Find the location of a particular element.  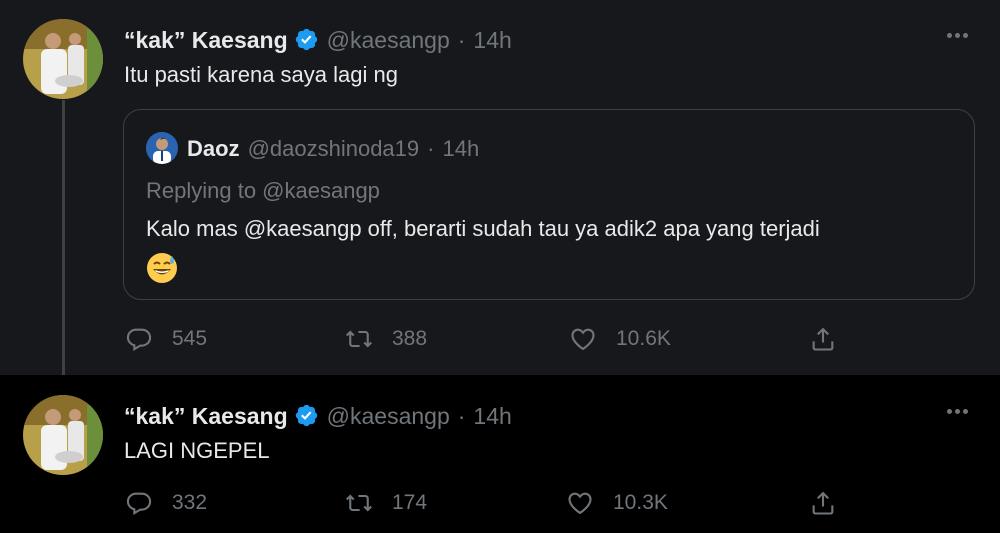

like-button: 10.3K is located at coordinates (616, 503).